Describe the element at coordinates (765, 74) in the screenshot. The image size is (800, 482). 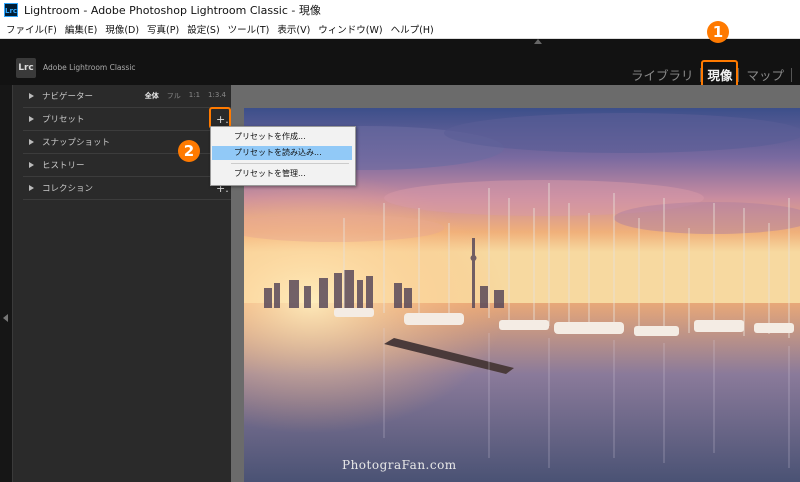
I see `module-map: マップ` at that location.